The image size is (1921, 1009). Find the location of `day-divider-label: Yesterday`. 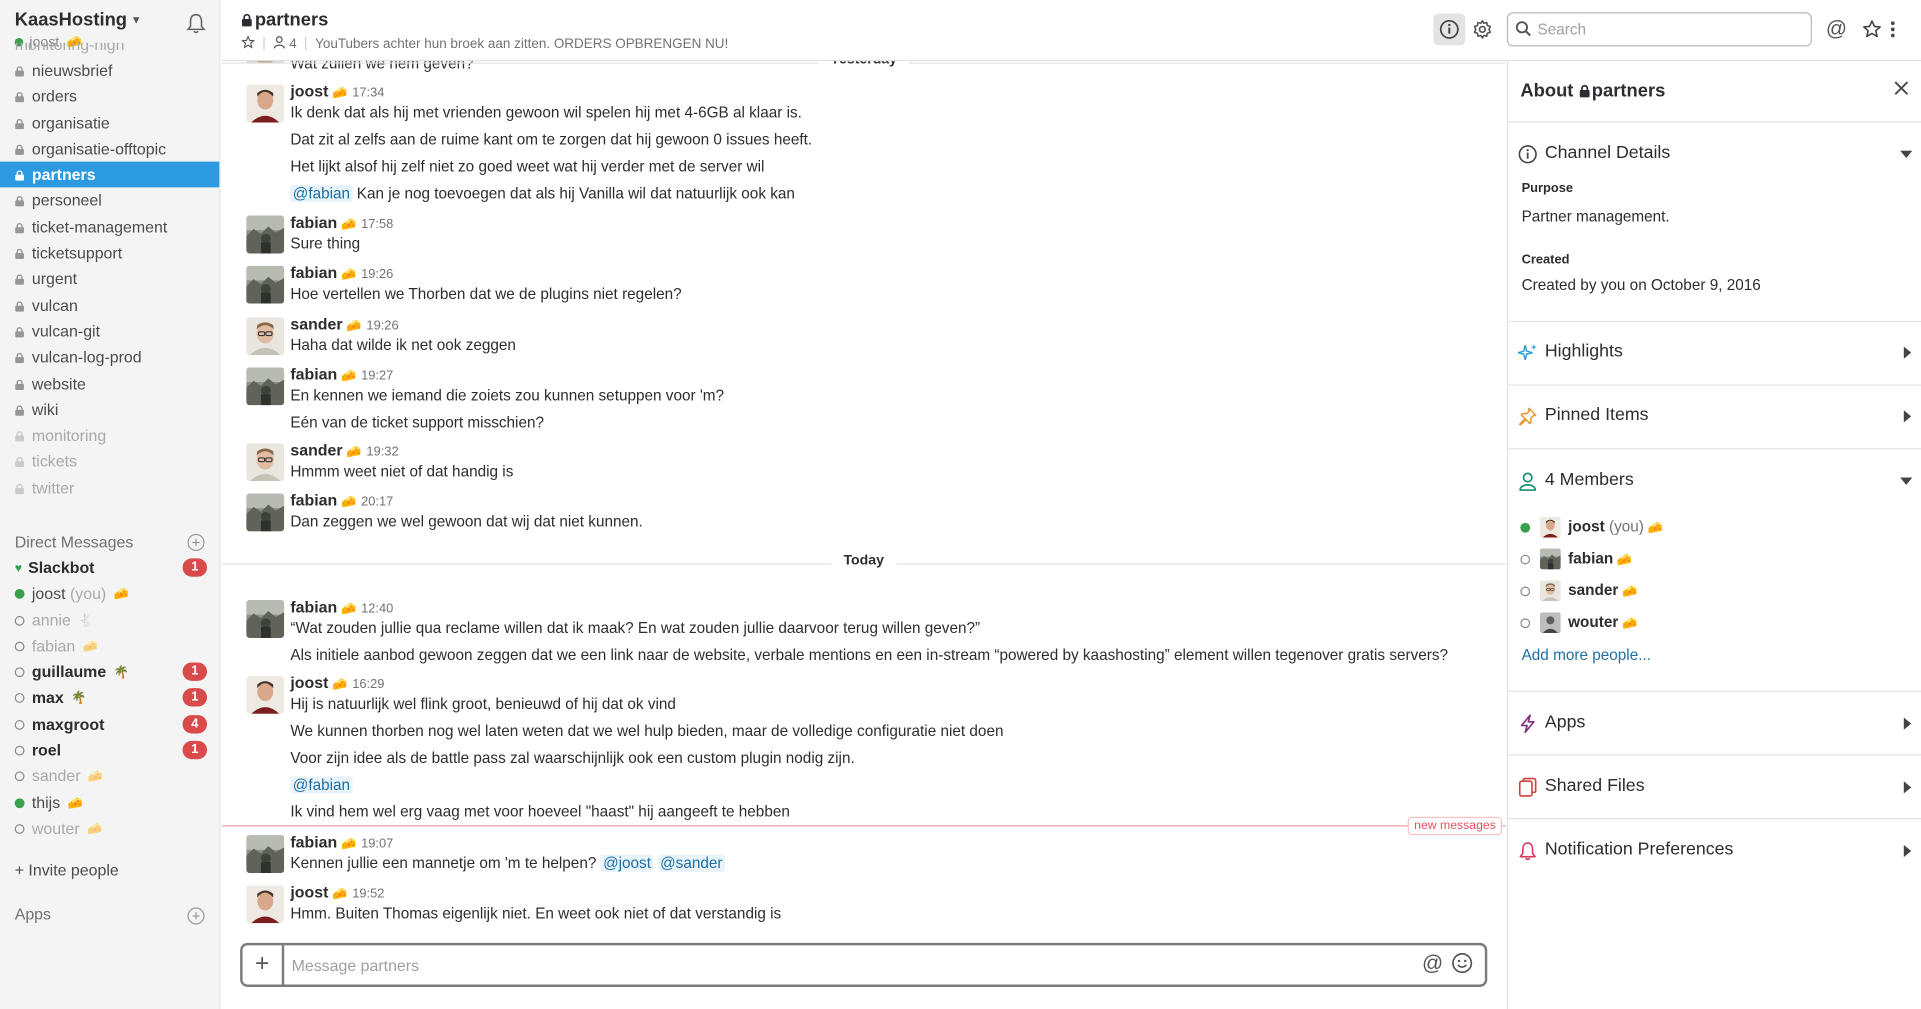

day-divider-label: Yesterday is located at coordinates (864, 64).